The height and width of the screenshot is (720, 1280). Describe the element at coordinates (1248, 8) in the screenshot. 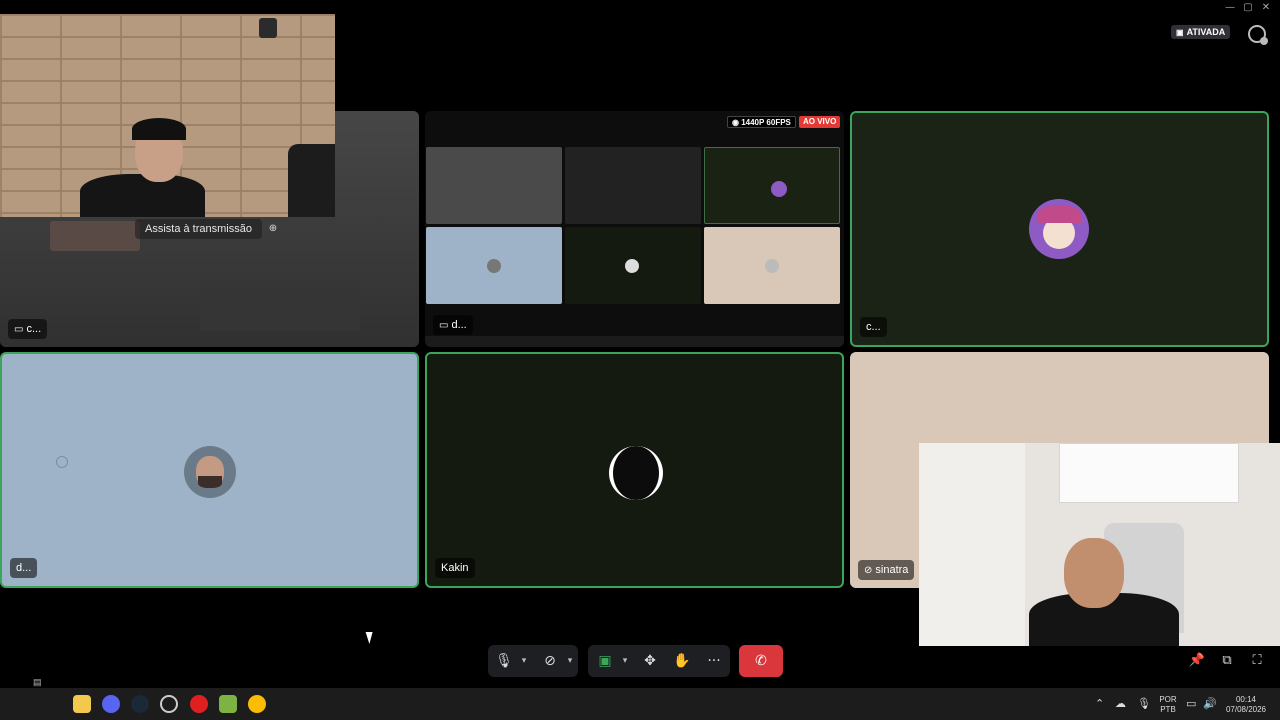

I see `maximize-button: ▢` at that location.